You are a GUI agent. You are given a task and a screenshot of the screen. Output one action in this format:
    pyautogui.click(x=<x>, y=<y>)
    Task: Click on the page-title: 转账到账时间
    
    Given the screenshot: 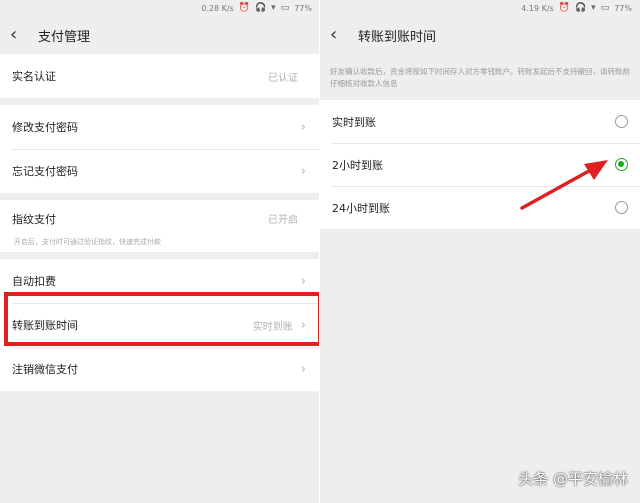 What is the action you would take?
    pyautogui.click(x=397, y=37)
    